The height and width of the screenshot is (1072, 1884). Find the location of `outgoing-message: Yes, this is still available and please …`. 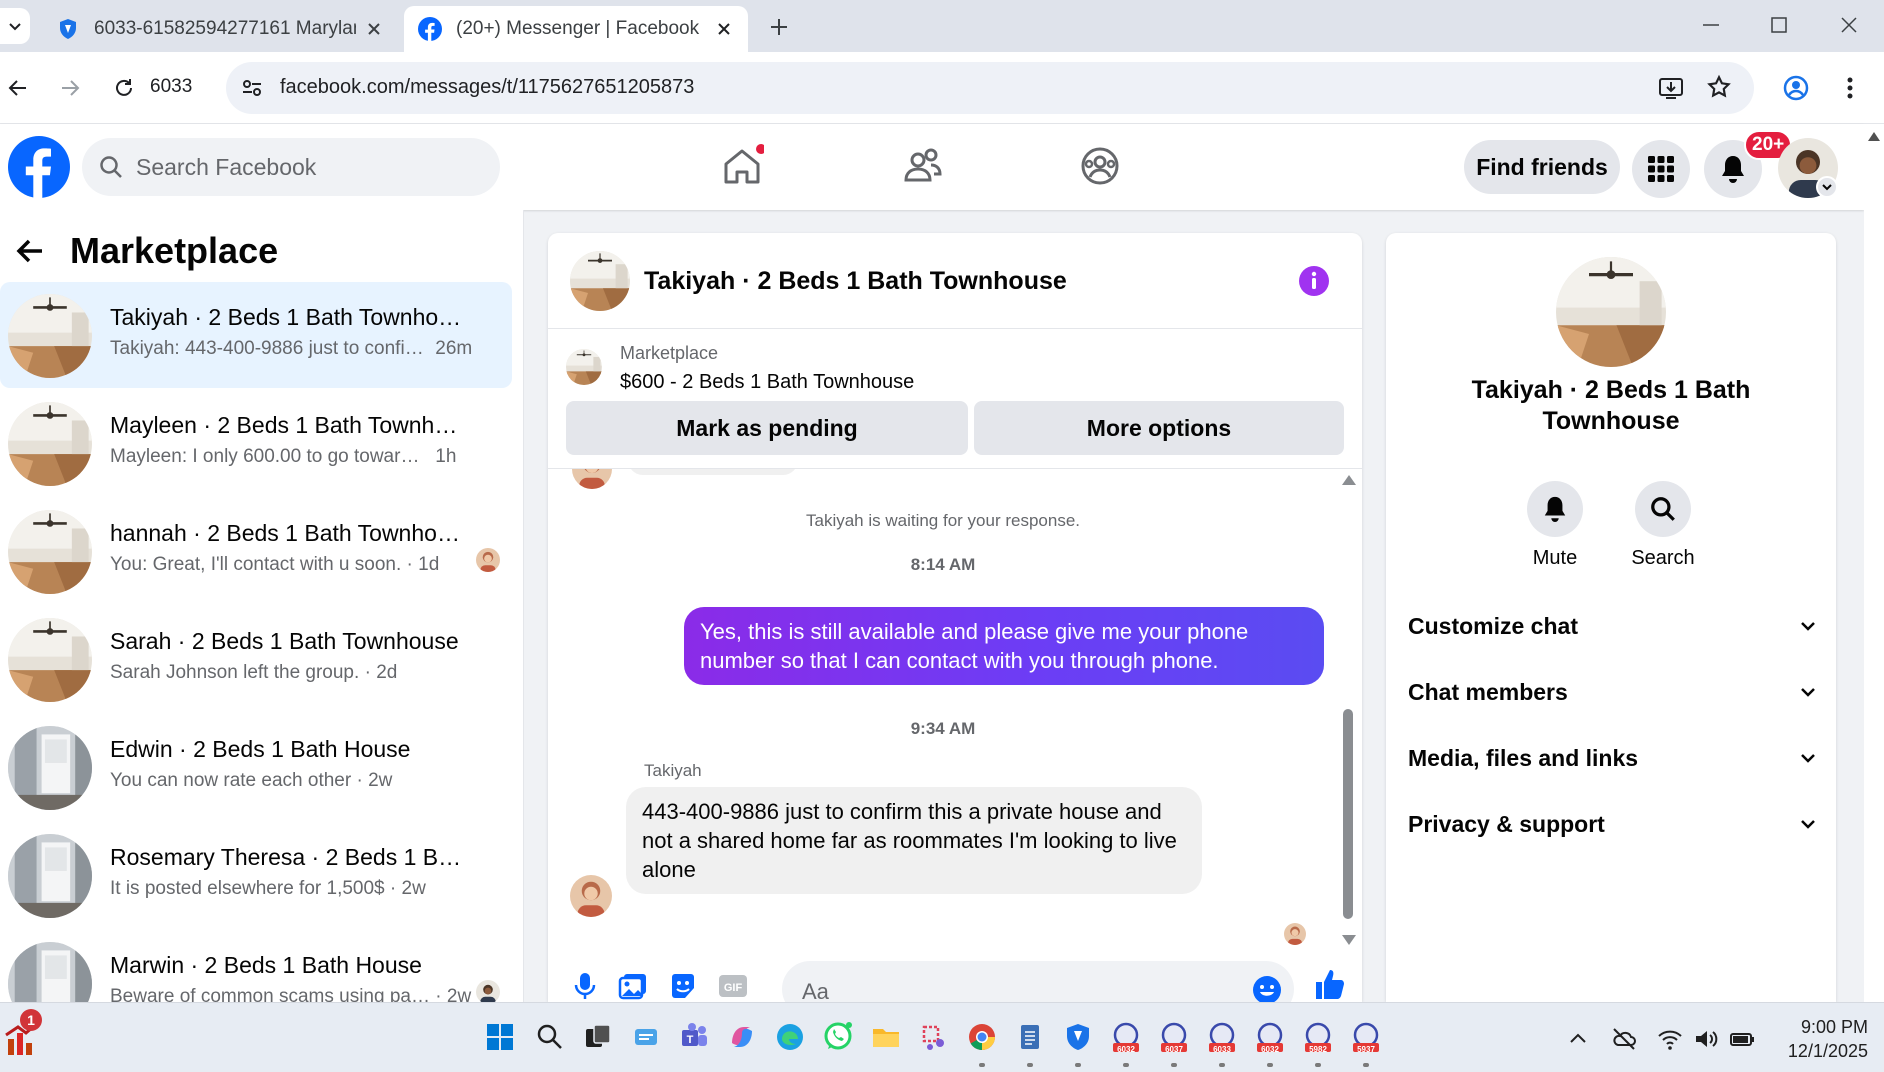

outgoing-message: Yes, this is still available and please … is located at coordinates (1004, 646).